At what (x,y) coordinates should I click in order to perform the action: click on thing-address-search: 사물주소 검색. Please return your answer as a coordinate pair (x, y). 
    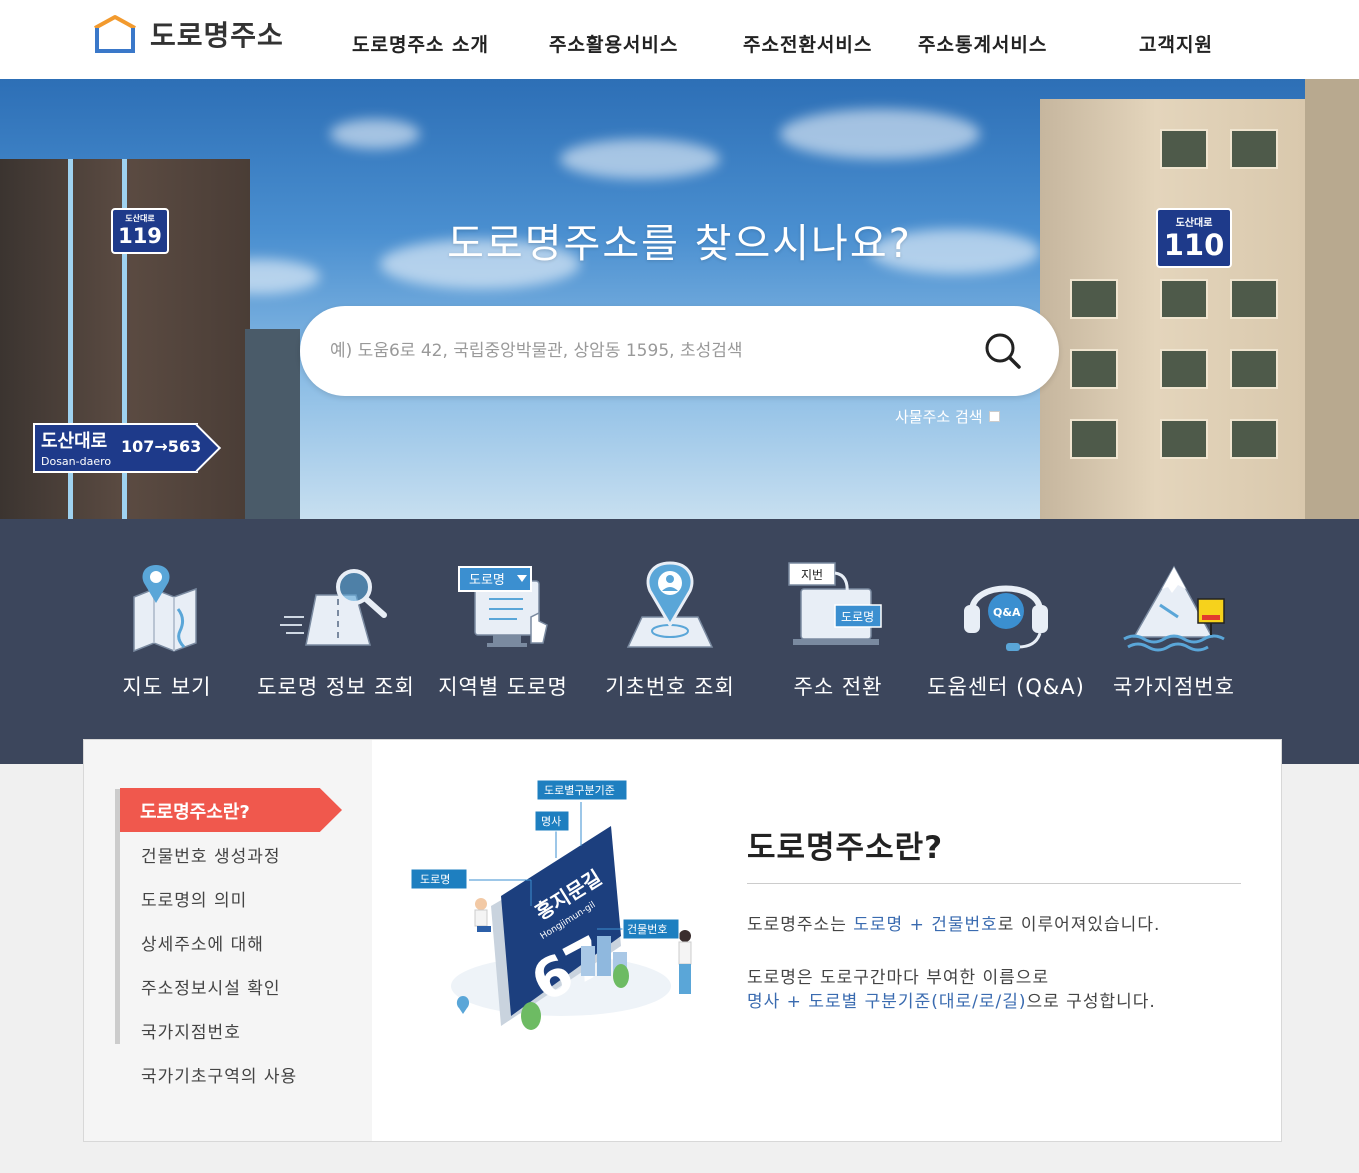
    Looking at the image, I should click on (947, 416).